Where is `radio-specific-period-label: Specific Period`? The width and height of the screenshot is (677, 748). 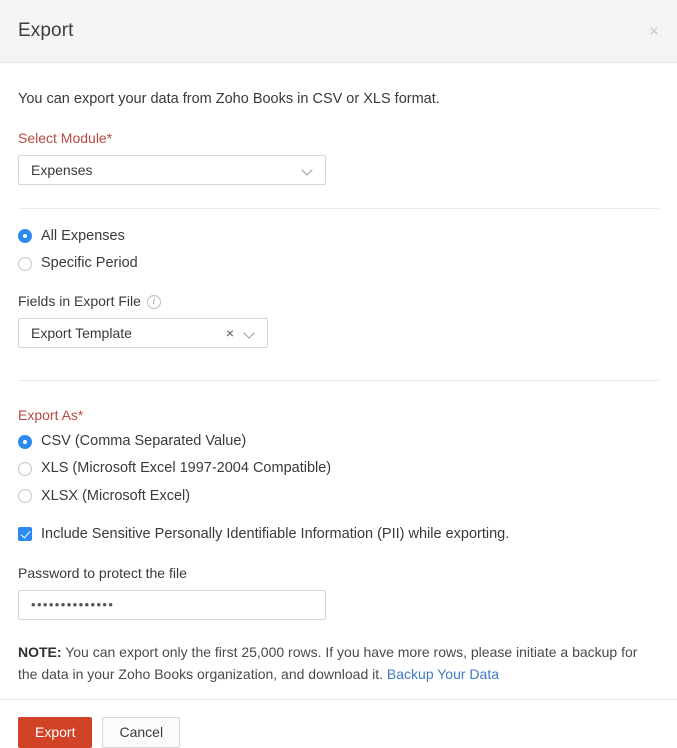 radio-specific-period-label: Specific Period is located at coordinates (89, 263).